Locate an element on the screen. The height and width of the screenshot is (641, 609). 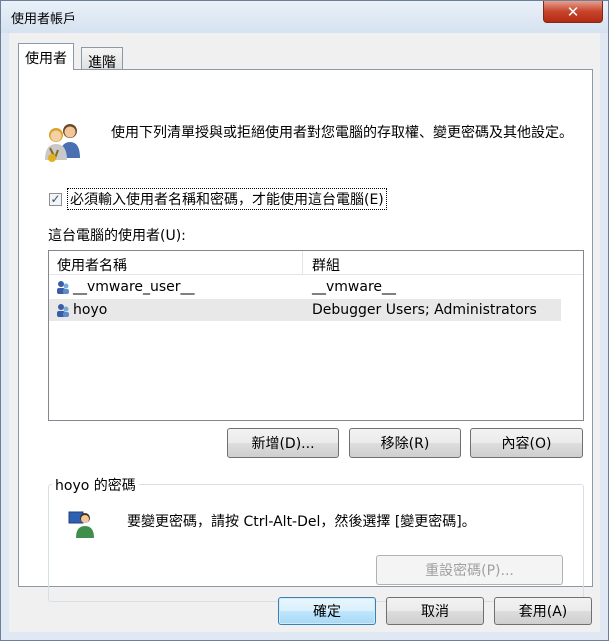
table-row: __vmware_user__ __vmware__ is located at coordinates (305, 287).